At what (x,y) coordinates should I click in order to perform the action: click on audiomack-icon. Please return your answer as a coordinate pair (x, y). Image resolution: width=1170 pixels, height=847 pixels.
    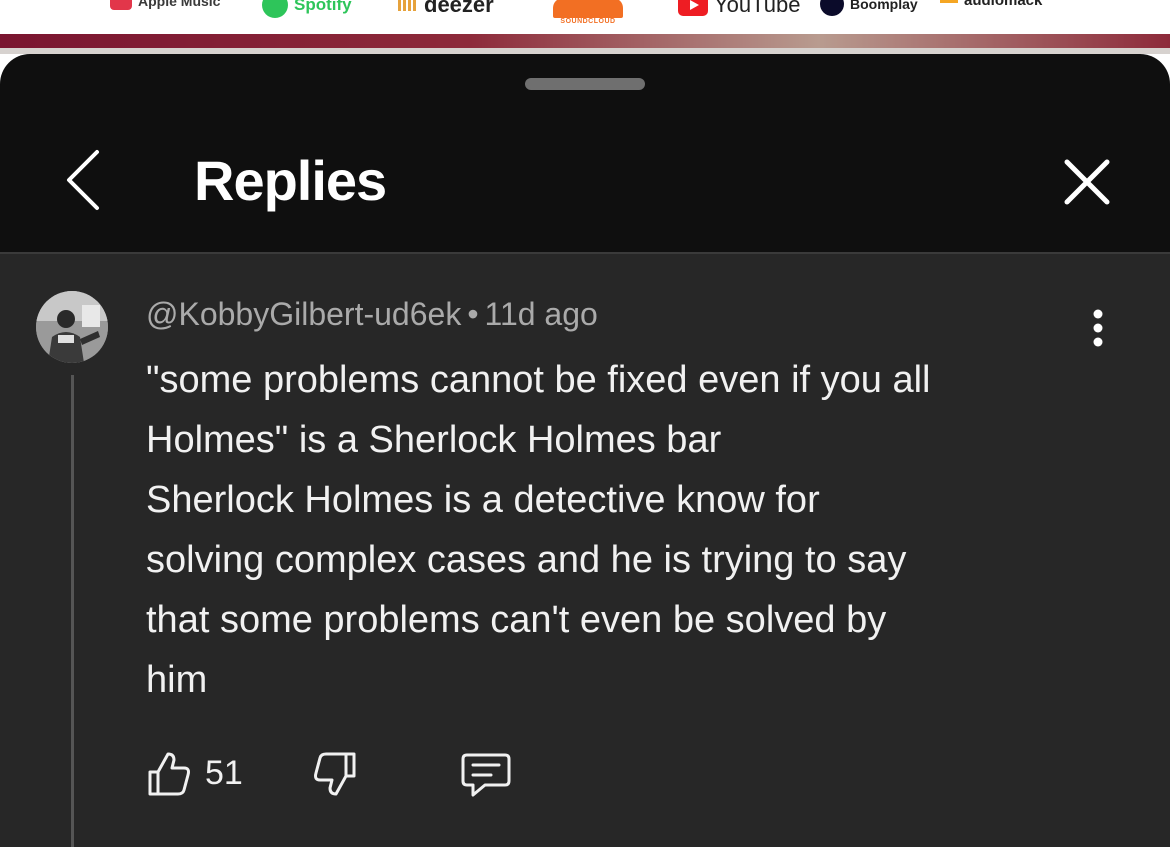
    Looking at the image, I should click on (949, 1).